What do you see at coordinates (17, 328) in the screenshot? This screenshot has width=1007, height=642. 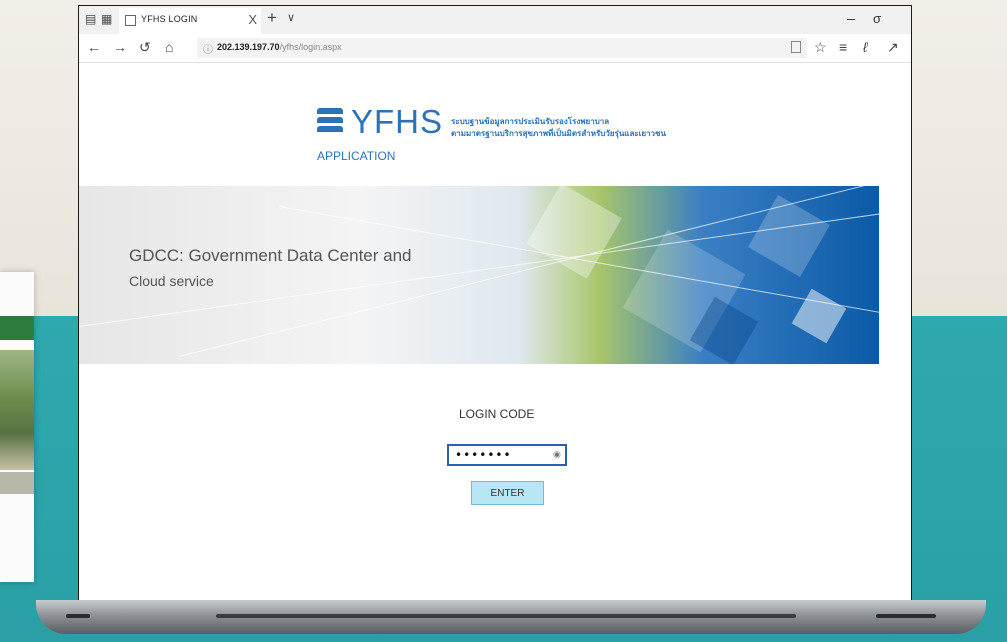 I see `background-card-header` at bounding box center [17, 328].